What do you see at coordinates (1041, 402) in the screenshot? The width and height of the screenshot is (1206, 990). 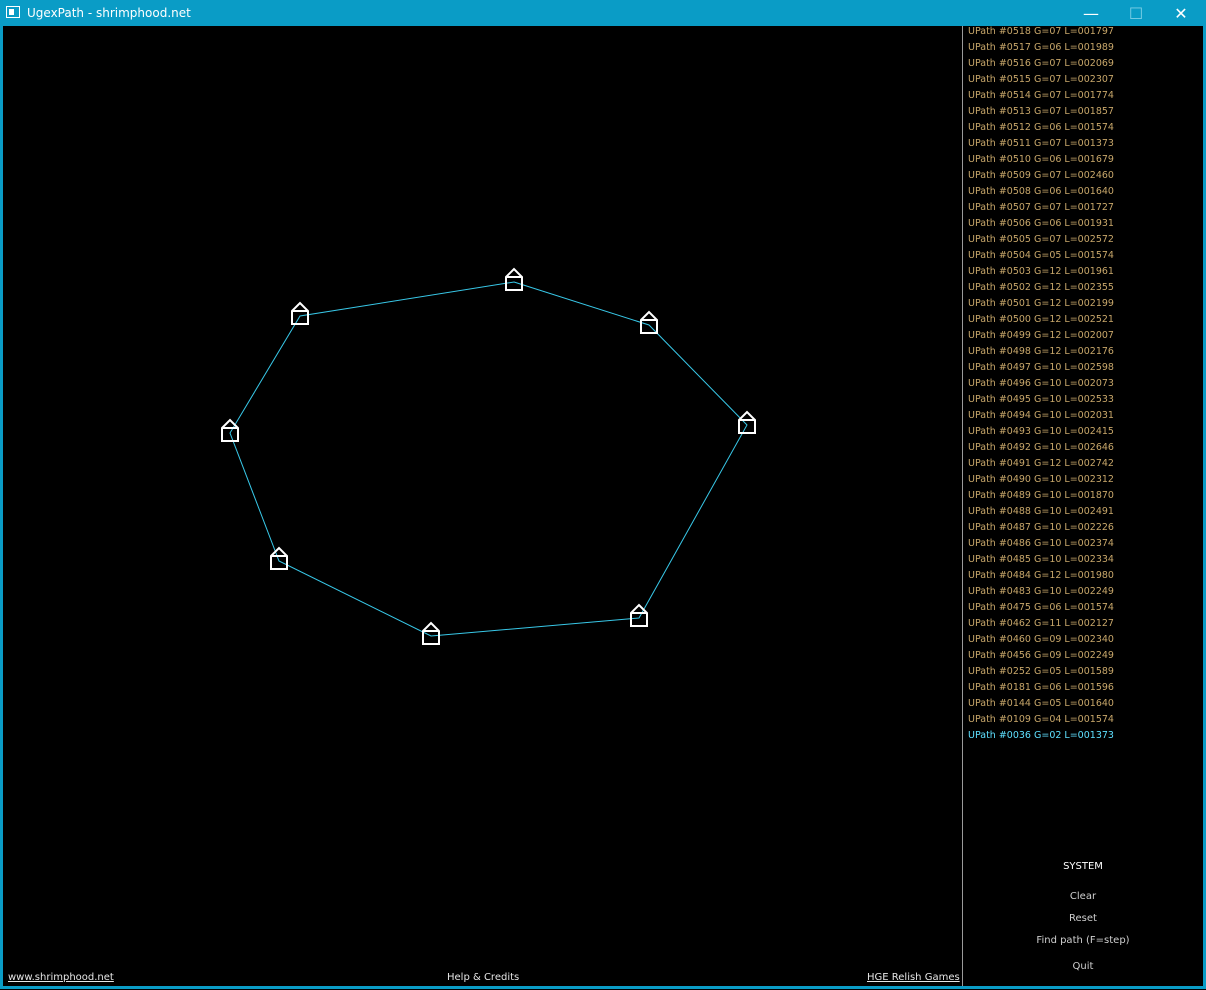 I see `path-list-item: UPath #0495 G=10 L=002533` at bounding box center [1041, 402].